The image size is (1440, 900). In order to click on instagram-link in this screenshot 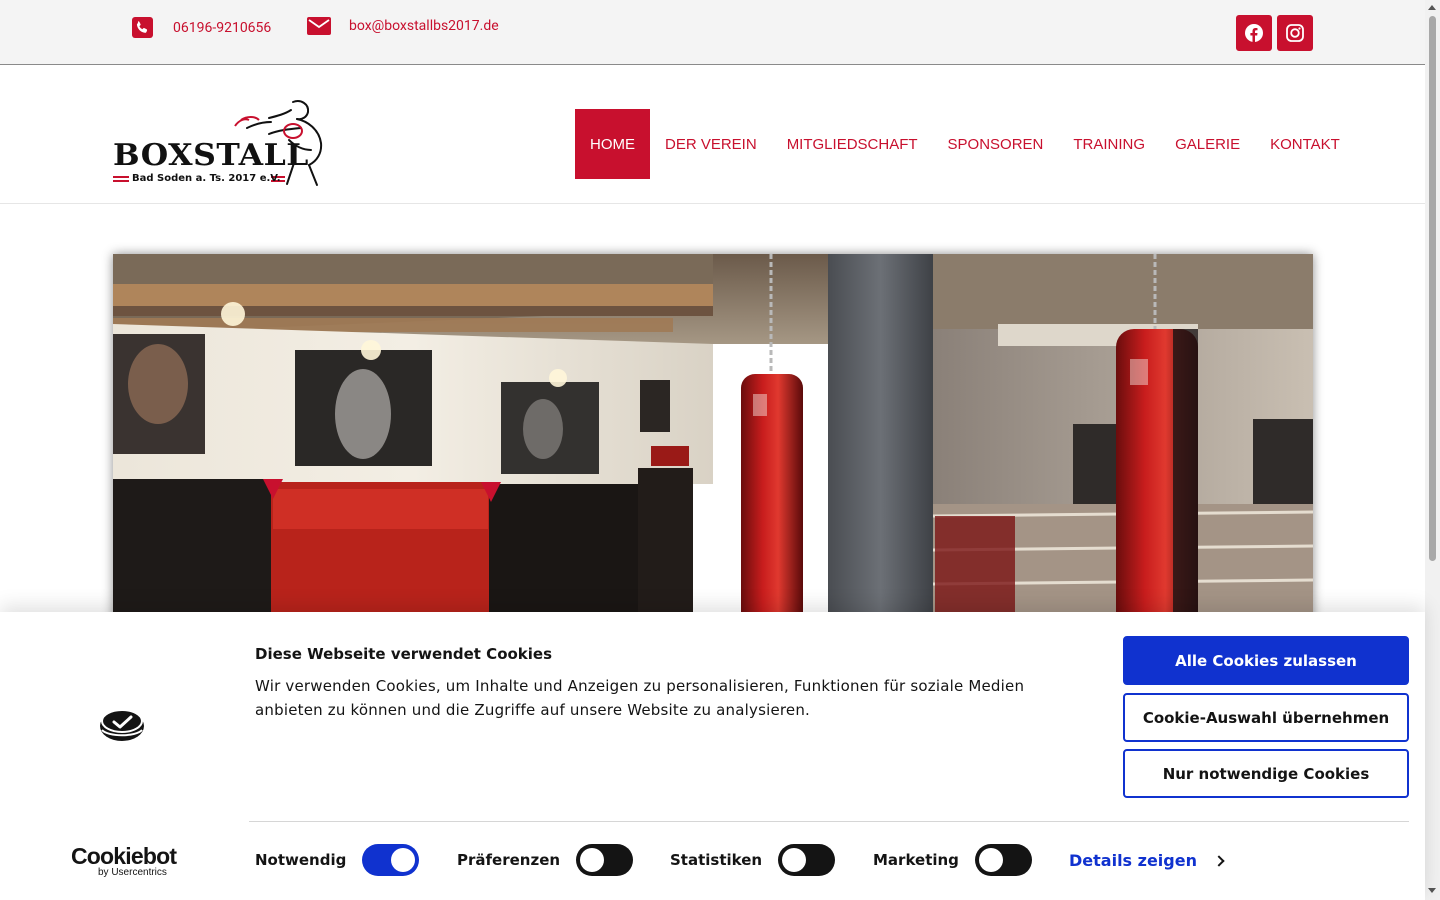, I will do `click(1295, 33)`.